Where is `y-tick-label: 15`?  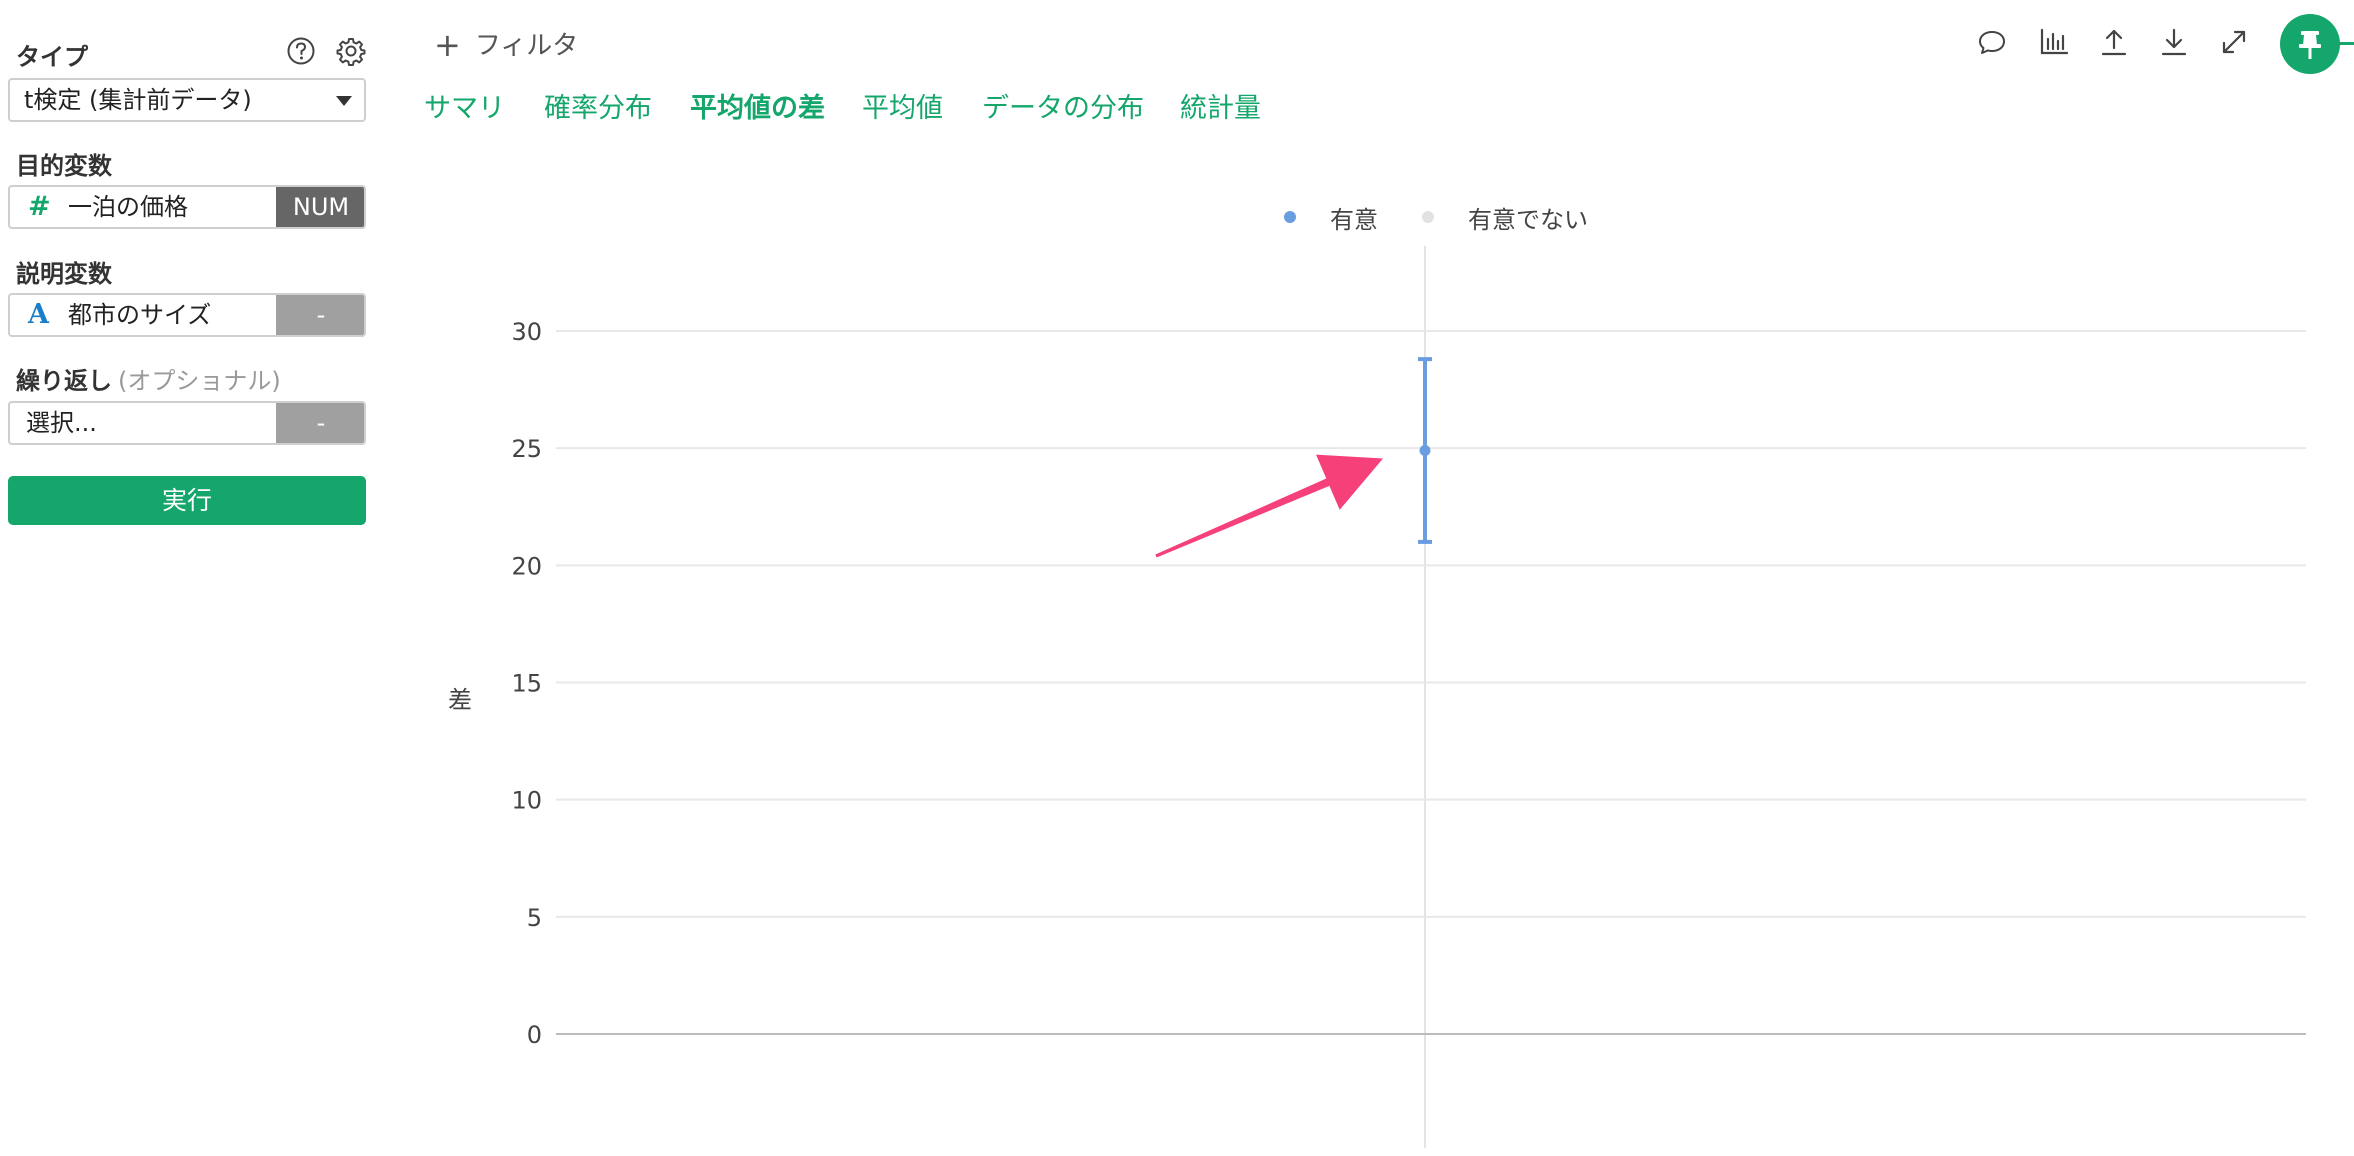
y-tick-label: 15 is located at coordinates (526, 684).